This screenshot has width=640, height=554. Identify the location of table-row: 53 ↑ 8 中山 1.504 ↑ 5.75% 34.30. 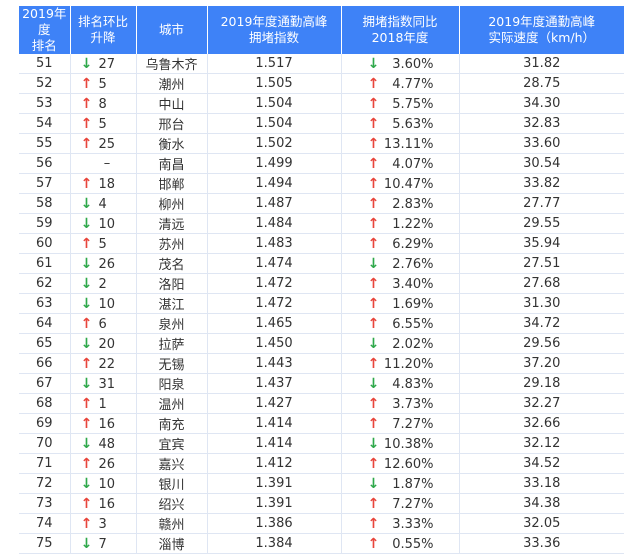
(321, 103).